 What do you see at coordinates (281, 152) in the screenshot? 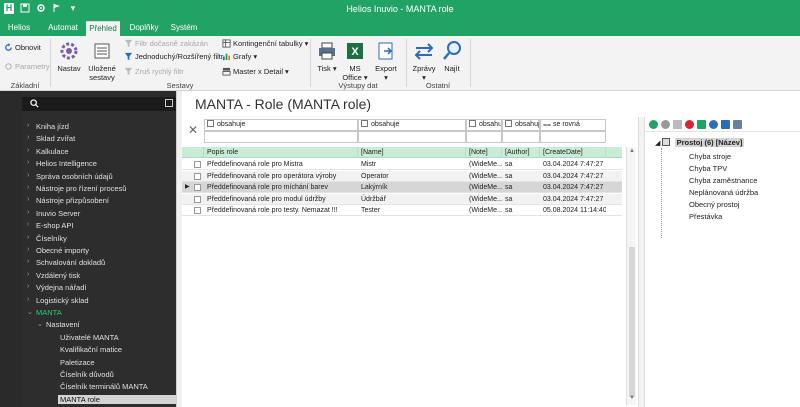
I see `column-header-desc: Popis role` at bounding box center [281, 152].